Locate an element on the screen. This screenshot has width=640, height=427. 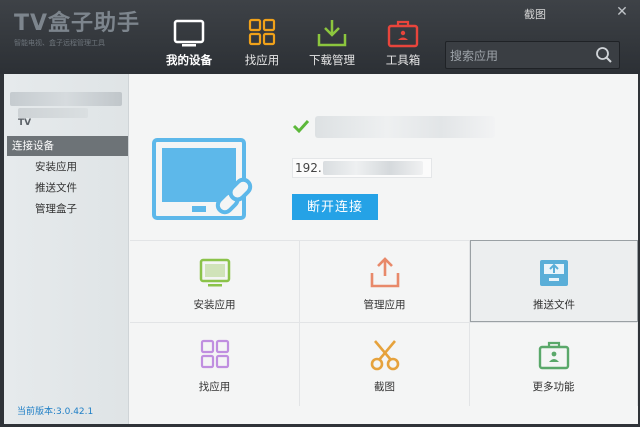
close-button: ✕ is located at coordinates (622, 12).